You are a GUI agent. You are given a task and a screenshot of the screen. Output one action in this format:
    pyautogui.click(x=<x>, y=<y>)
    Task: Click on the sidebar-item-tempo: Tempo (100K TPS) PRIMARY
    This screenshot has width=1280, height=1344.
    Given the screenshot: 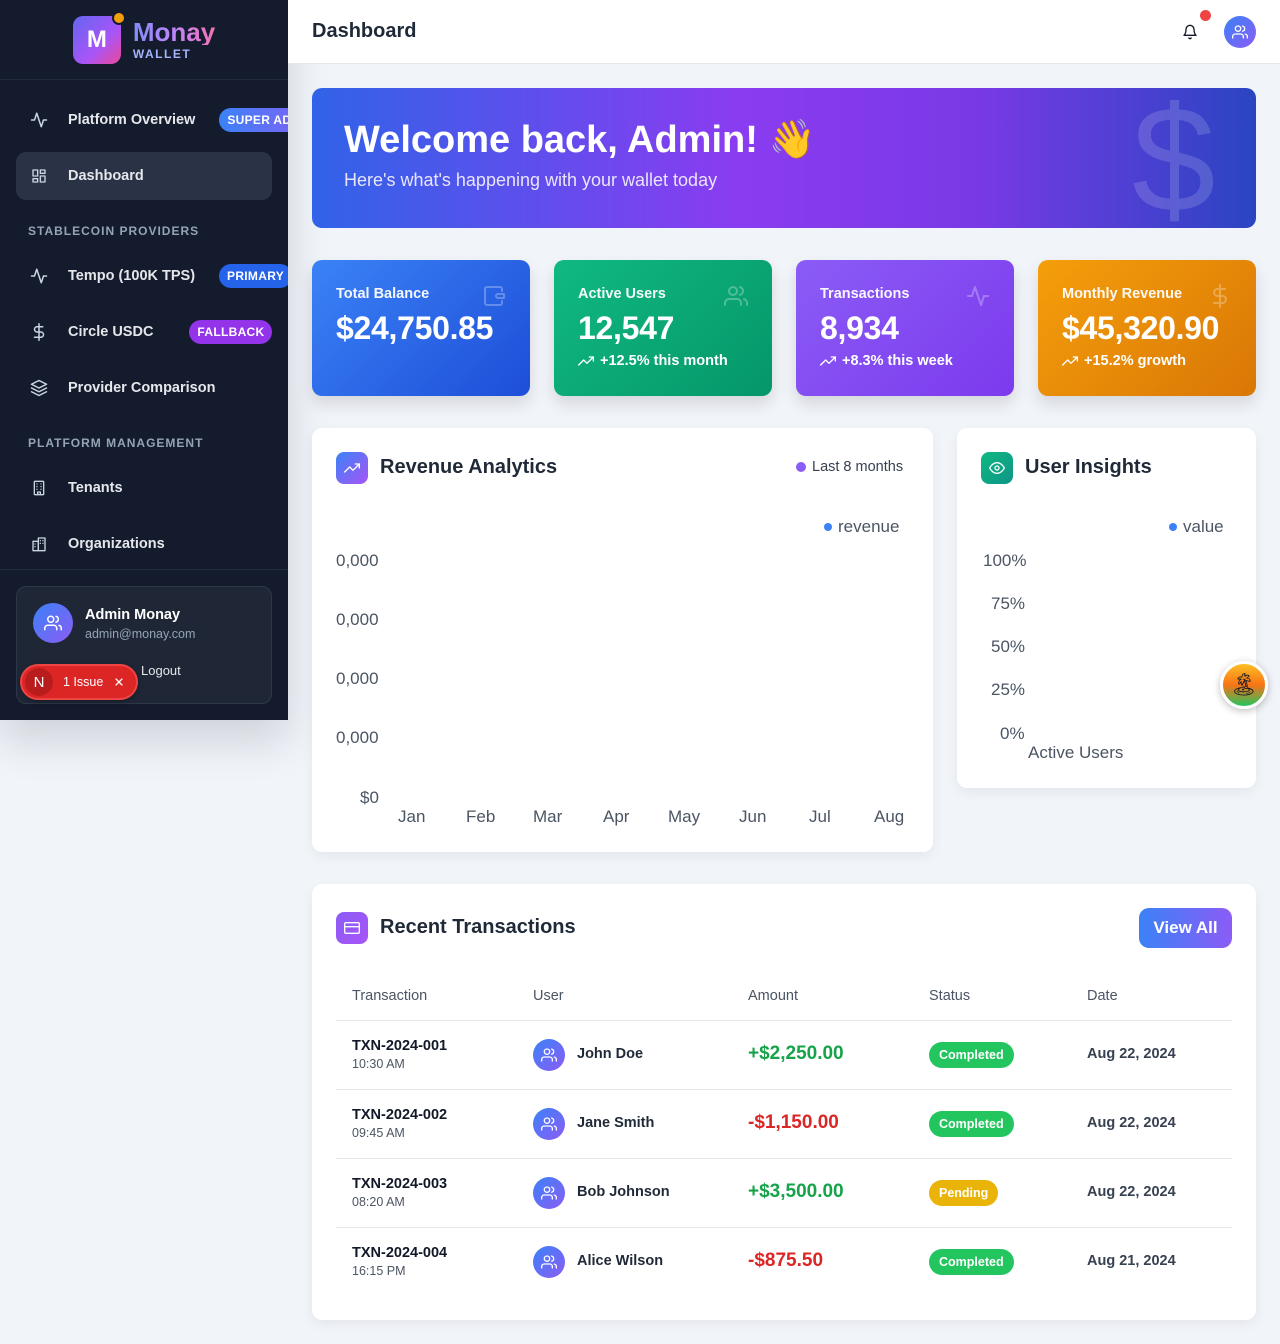 What is the action you would take?
    pyautogui.click(x=152, y=276)
    